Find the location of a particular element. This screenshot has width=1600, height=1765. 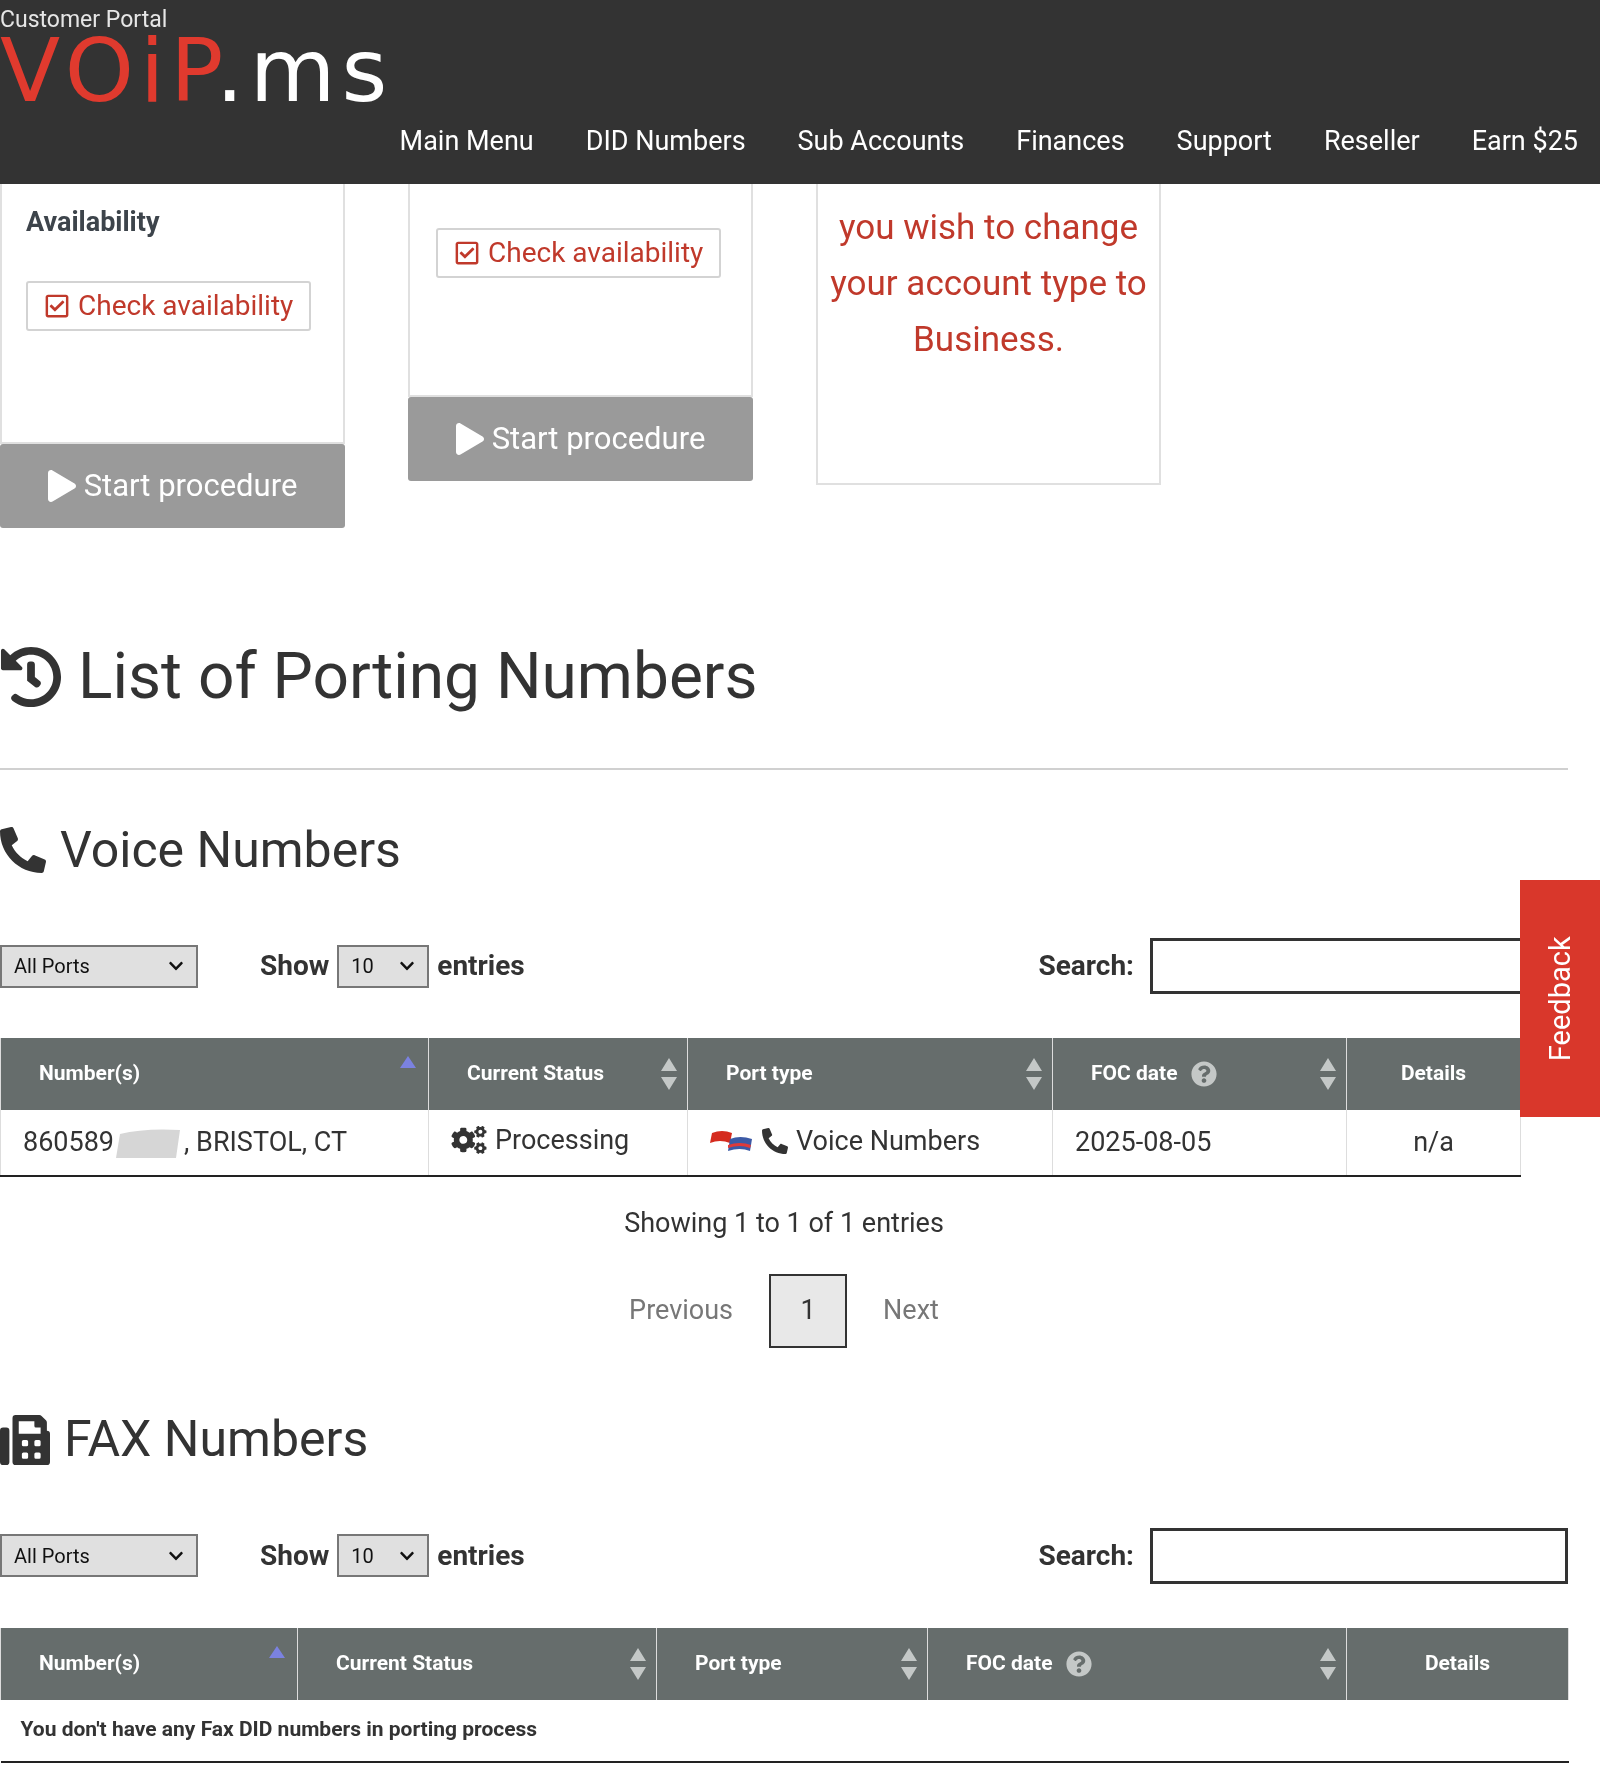

history-icon is located at coordinates (31, 677).